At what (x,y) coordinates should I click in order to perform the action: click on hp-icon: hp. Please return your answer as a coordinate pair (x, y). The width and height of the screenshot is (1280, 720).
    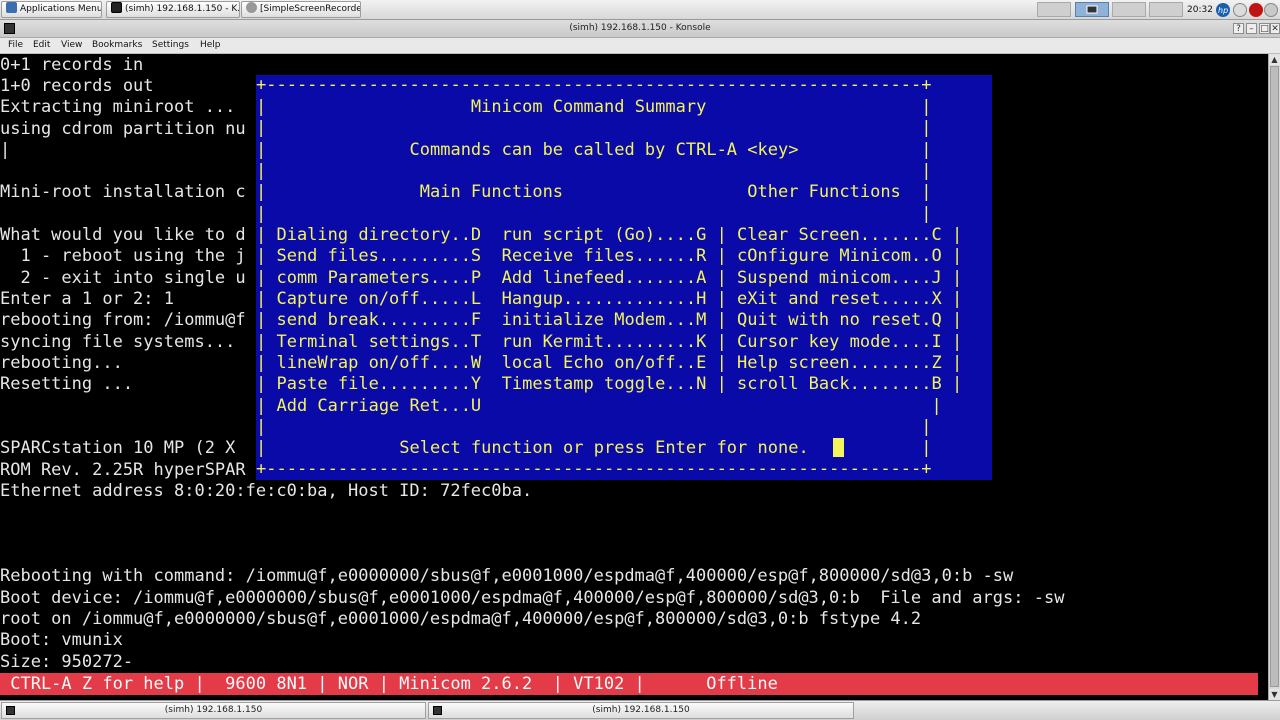
    Looking at the image, I should click on (1223, 10).